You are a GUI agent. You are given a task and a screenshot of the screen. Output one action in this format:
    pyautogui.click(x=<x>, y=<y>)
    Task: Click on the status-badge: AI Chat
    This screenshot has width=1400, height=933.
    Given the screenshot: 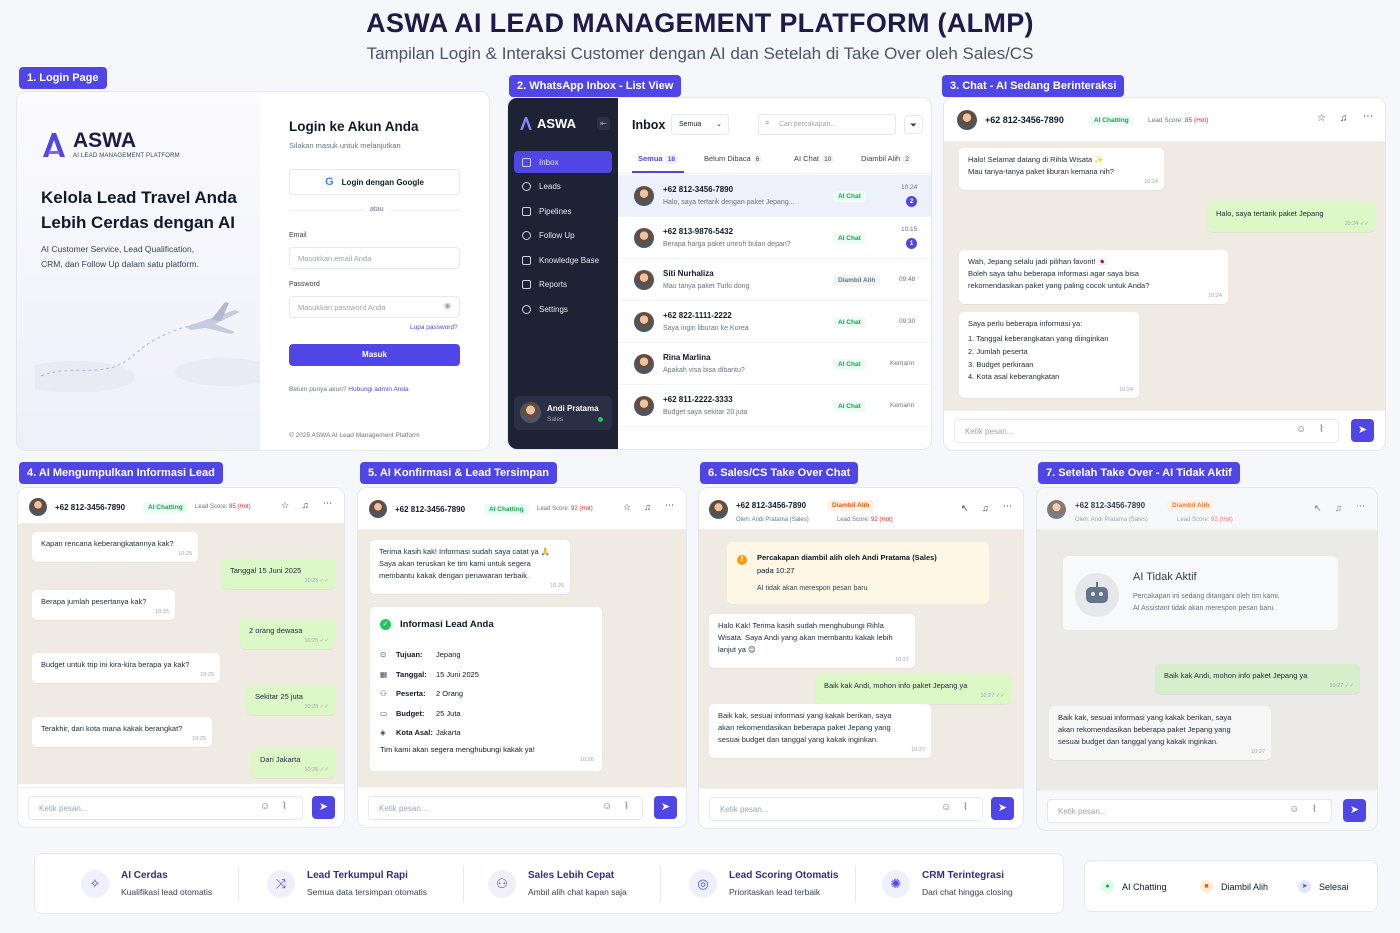 What is the action you would take?
    pyautogui.click(x=849, y=364)
    